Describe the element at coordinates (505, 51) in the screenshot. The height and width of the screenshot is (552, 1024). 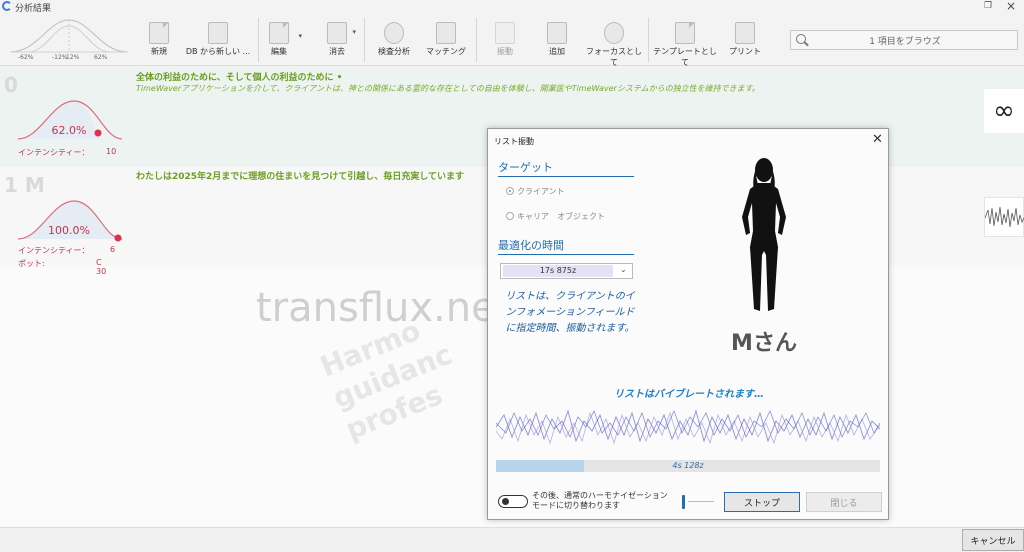
I see `vibrate-label: 振動` at that location.